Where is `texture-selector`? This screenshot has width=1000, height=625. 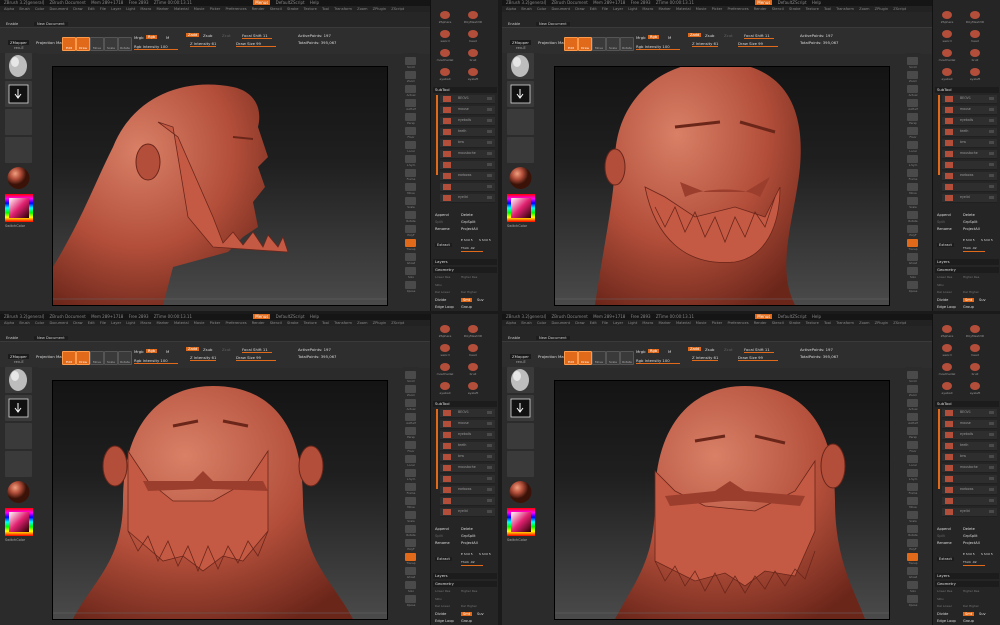
texture-selector is located at coordinates (520, 150).